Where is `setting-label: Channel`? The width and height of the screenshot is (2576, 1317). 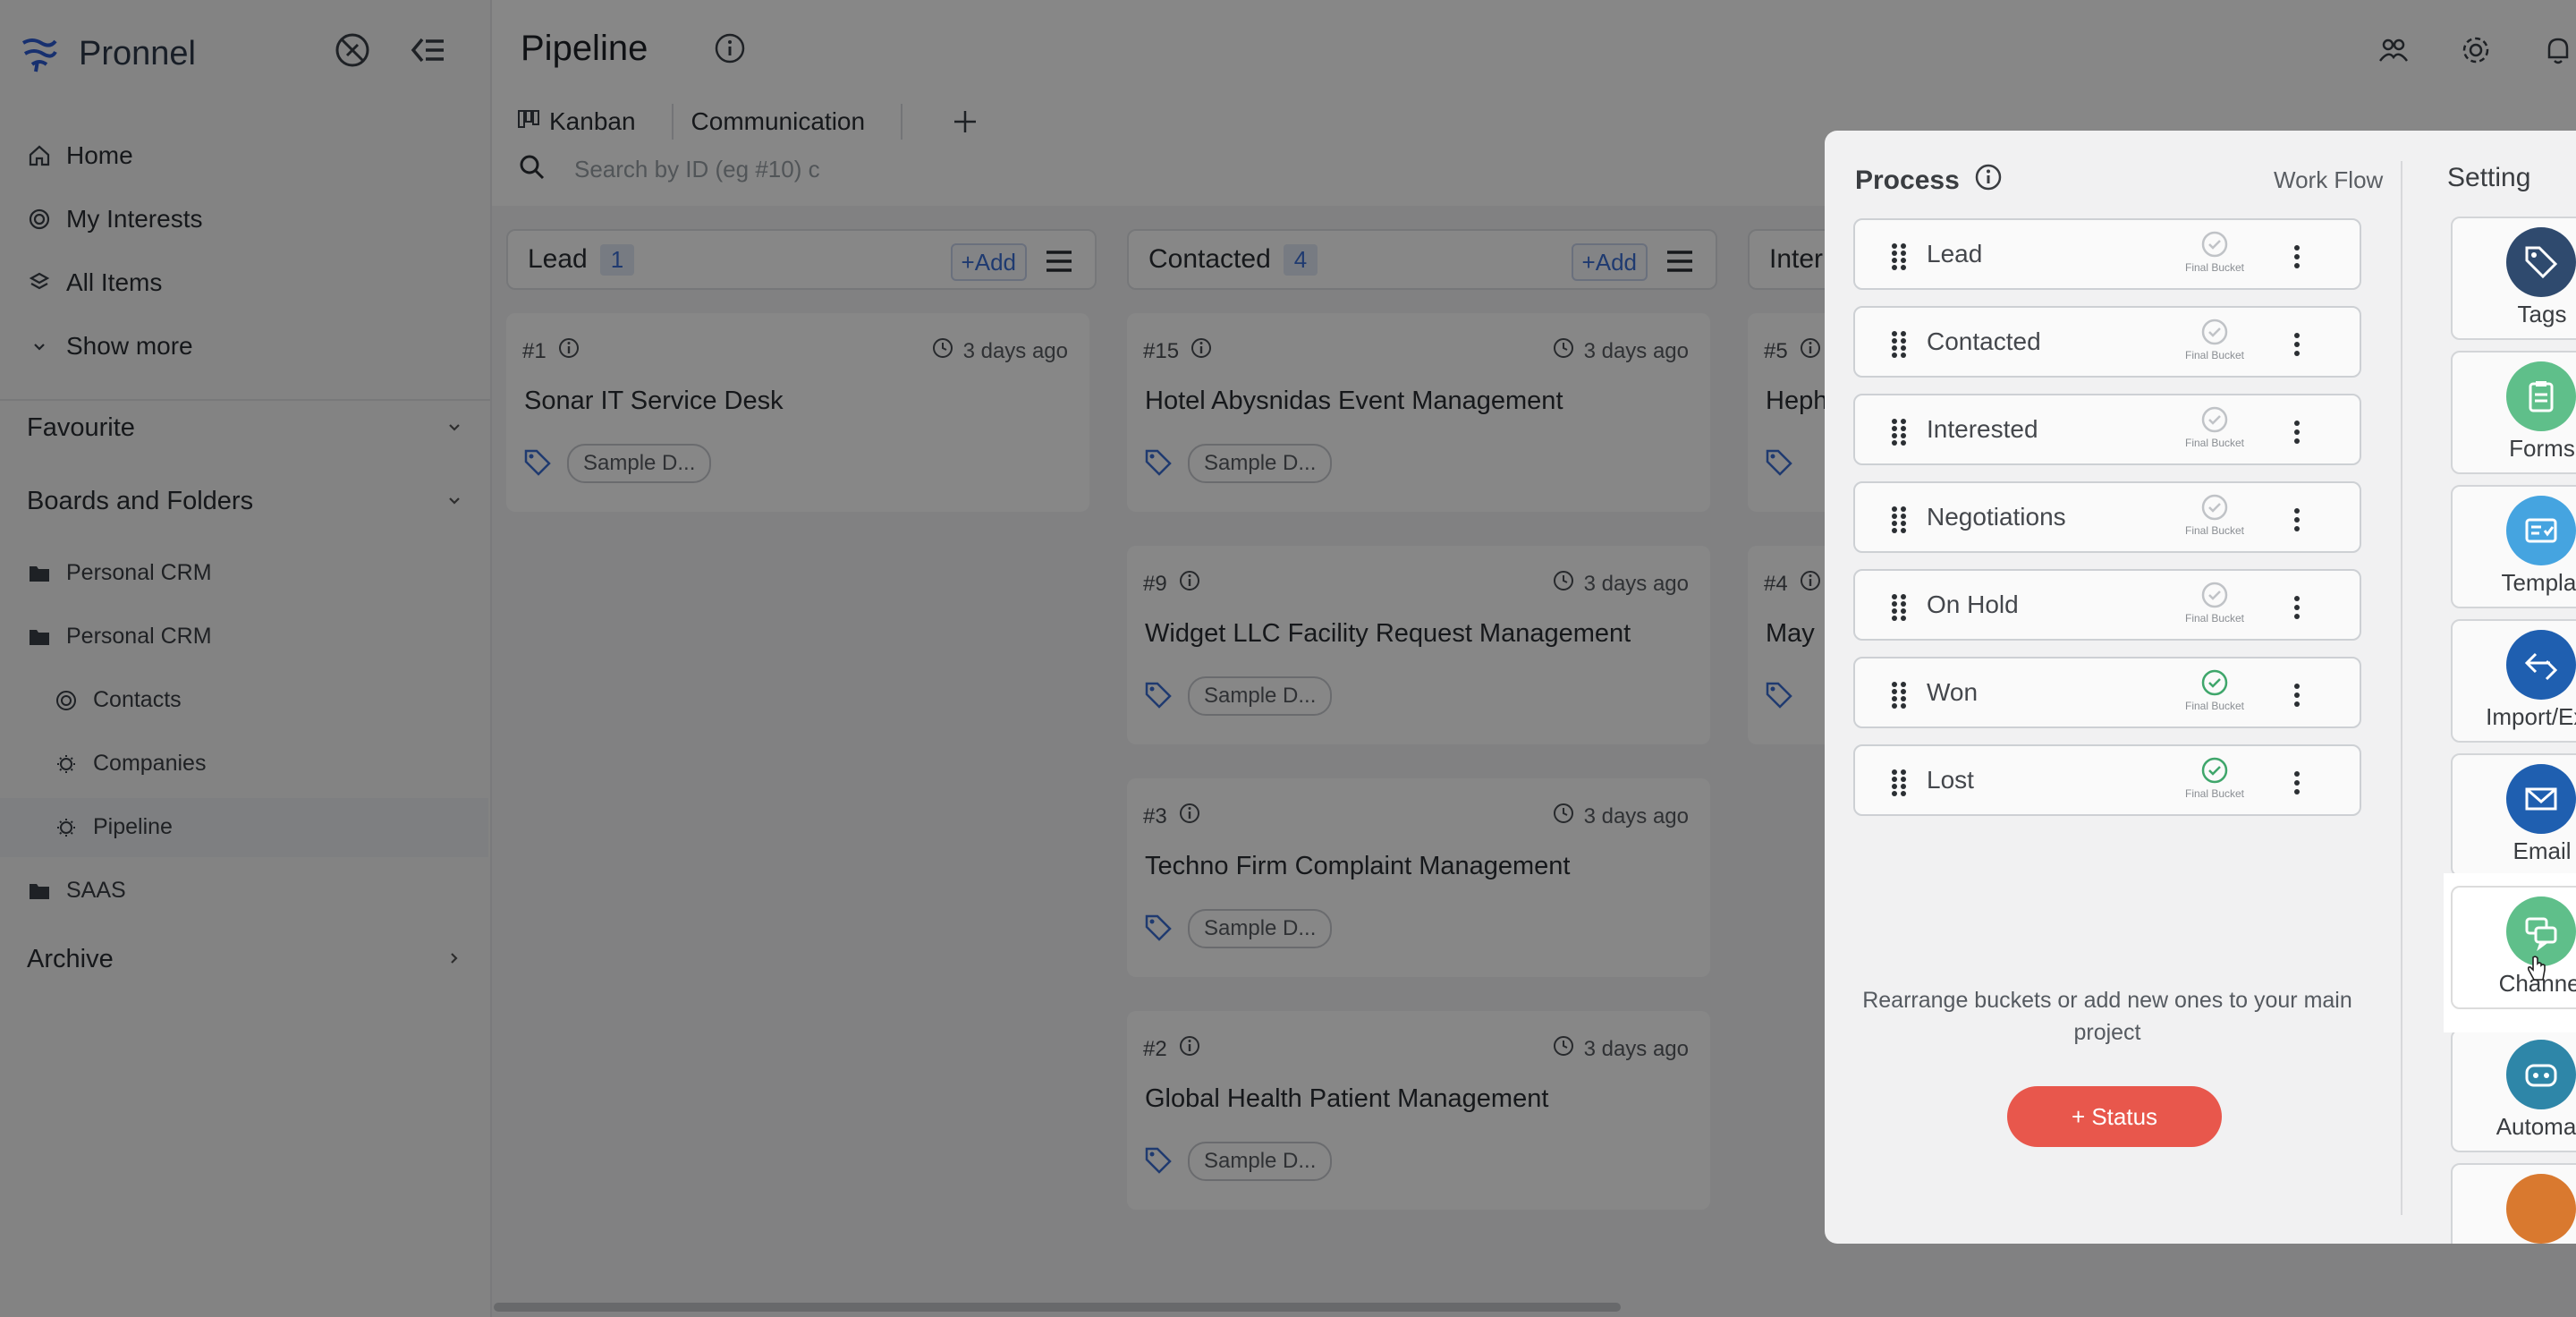
setting-label: Channel is located at coordinates (2537, 983).